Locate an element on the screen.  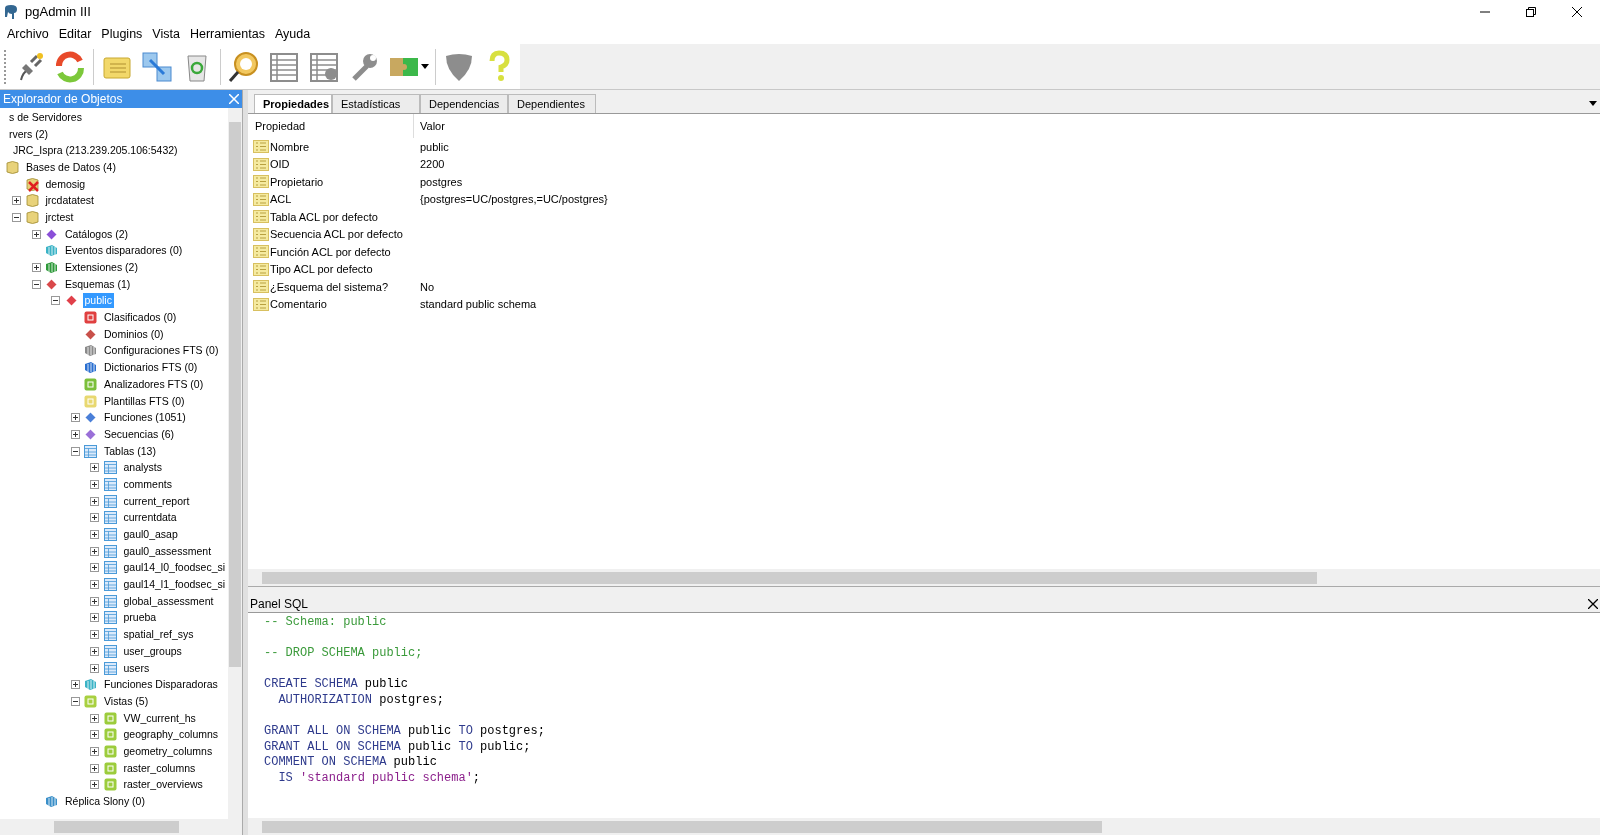
menu-item: Plugins is located at coordinates (122, 34).